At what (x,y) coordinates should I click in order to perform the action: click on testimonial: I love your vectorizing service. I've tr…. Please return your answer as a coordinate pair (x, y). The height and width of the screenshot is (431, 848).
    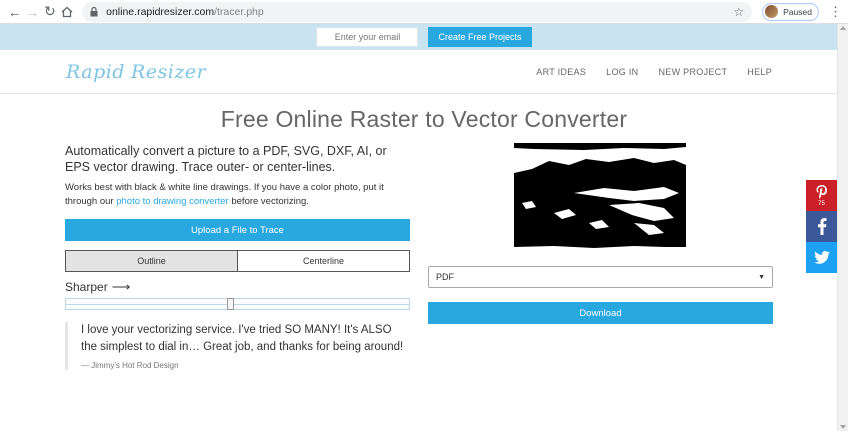
    Looking at the image, I should click on (237, 346).